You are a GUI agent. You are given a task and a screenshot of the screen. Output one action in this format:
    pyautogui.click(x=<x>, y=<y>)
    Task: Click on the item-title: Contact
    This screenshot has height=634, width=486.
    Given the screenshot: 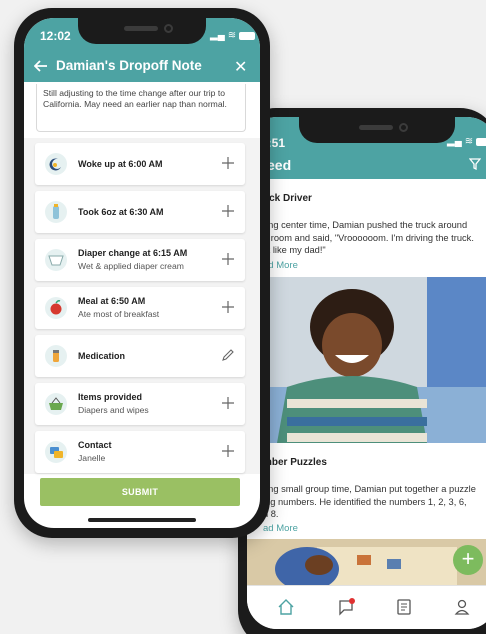 What is the action you would take?
    pyautogui.click(x=95, y=445)
    